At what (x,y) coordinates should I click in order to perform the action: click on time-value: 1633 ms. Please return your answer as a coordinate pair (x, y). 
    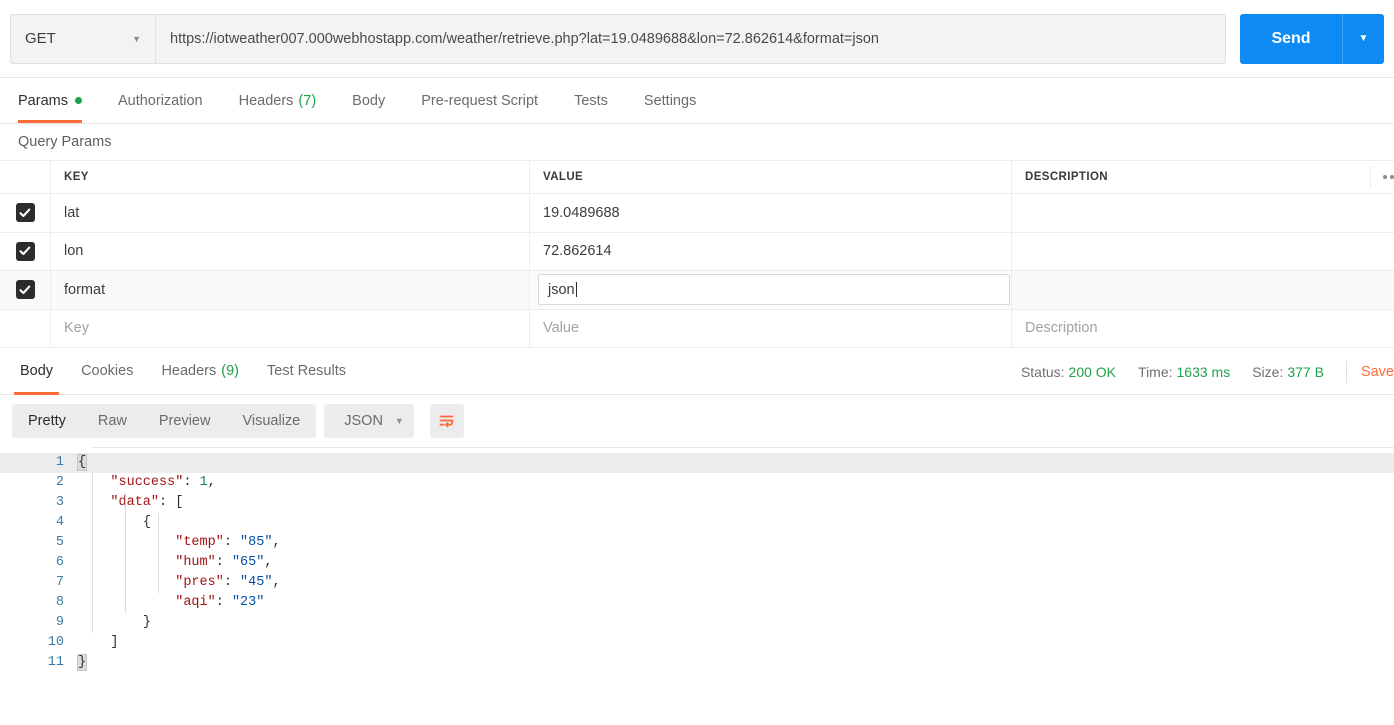
    Looking at the image, I should click on (1203, 371).